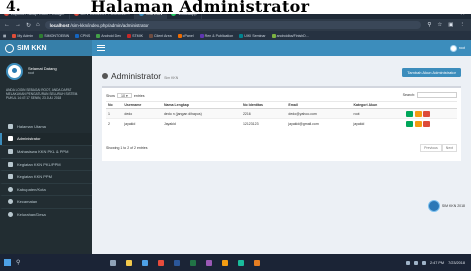 This screenshot has height=271, width=471. What do you see at coordinates (18, 25) in the screenshot?
I see `forward-icon: →` at bounding box center [18, 25].